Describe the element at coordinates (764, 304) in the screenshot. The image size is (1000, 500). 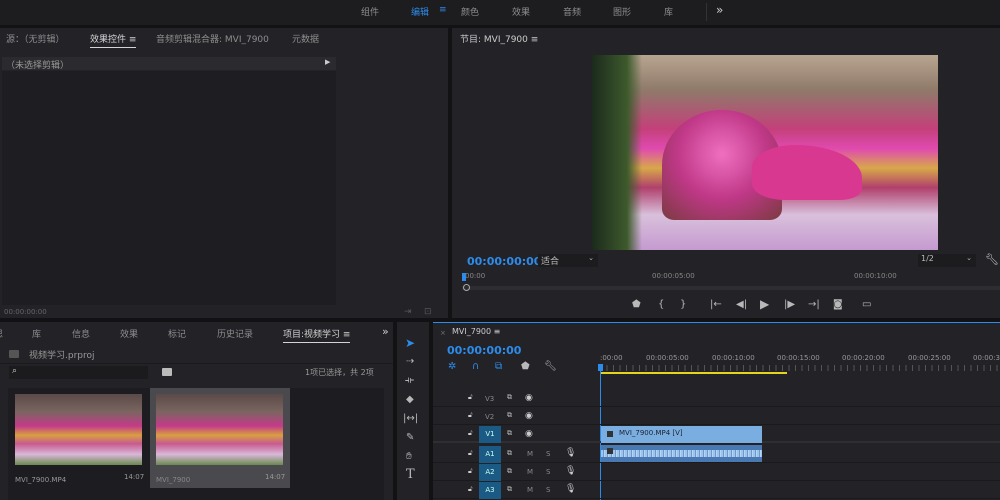
I see `play-icon: ▶` at that location.